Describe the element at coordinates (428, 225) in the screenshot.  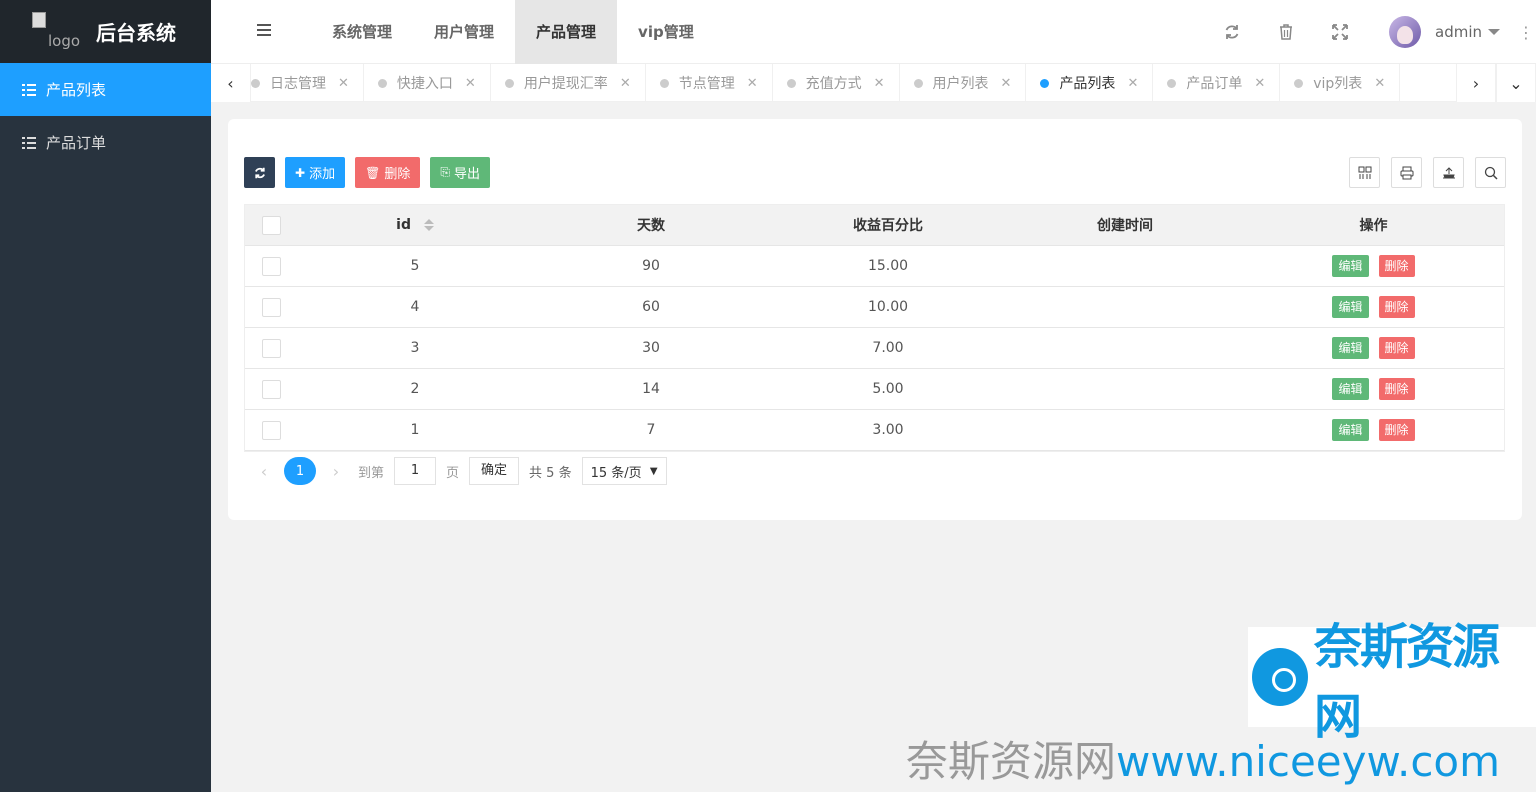
I see `sort-icon` at that location.